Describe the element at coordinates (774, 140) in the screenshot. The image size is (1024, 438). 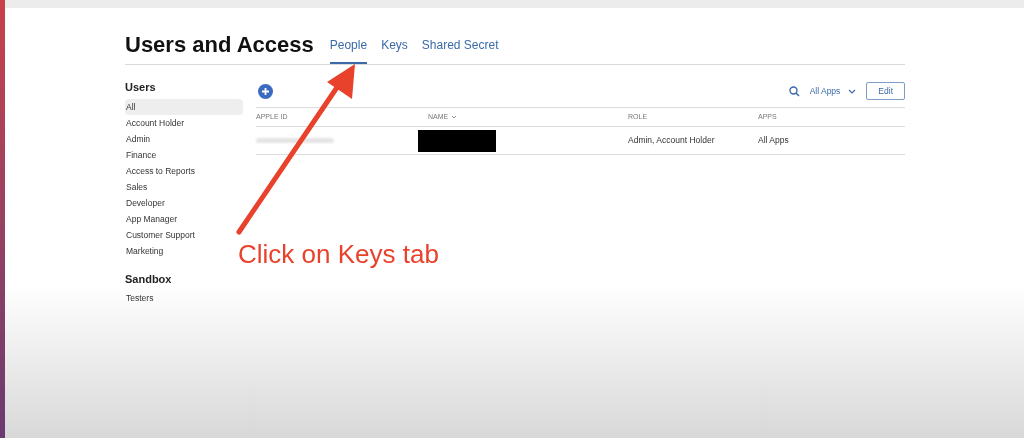
I see `table-cell-text: All Apps` at that location.